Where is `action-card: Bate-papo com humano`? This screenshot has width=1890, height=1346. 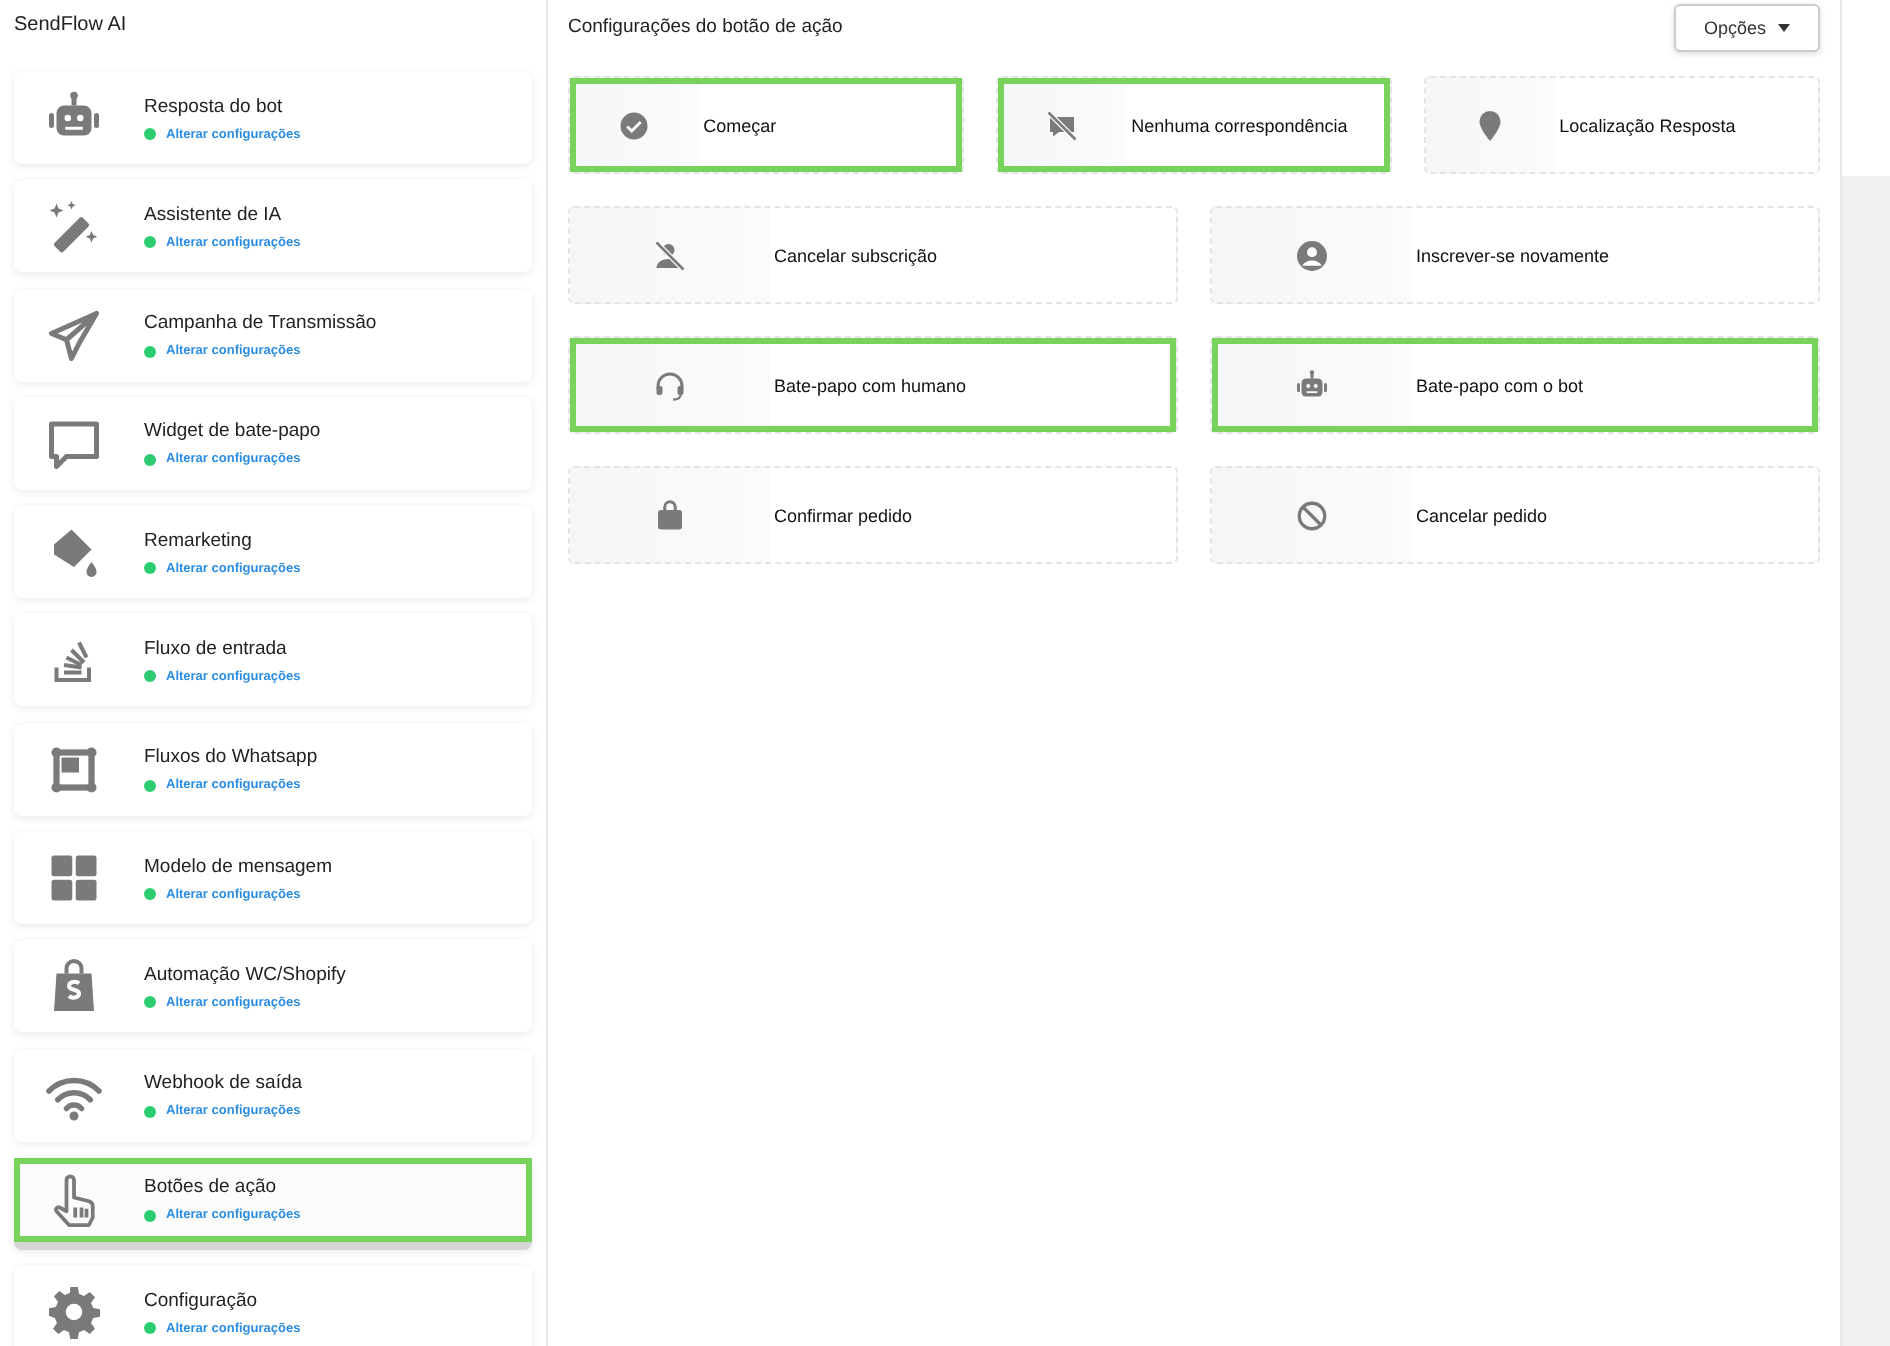 action-card: Bate-papo com humano is located at coordinates (873, 385).